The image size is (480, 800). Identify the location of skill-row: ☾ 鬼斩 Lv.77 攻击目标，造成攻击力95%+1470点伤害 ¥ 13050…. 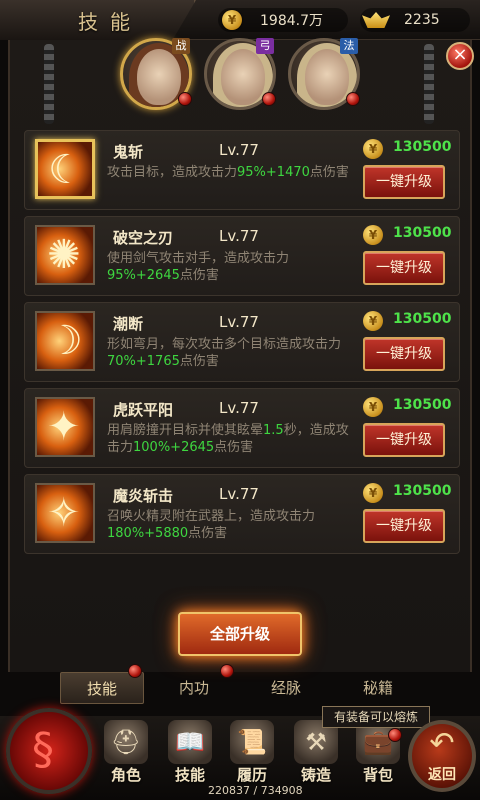
(242, 170).